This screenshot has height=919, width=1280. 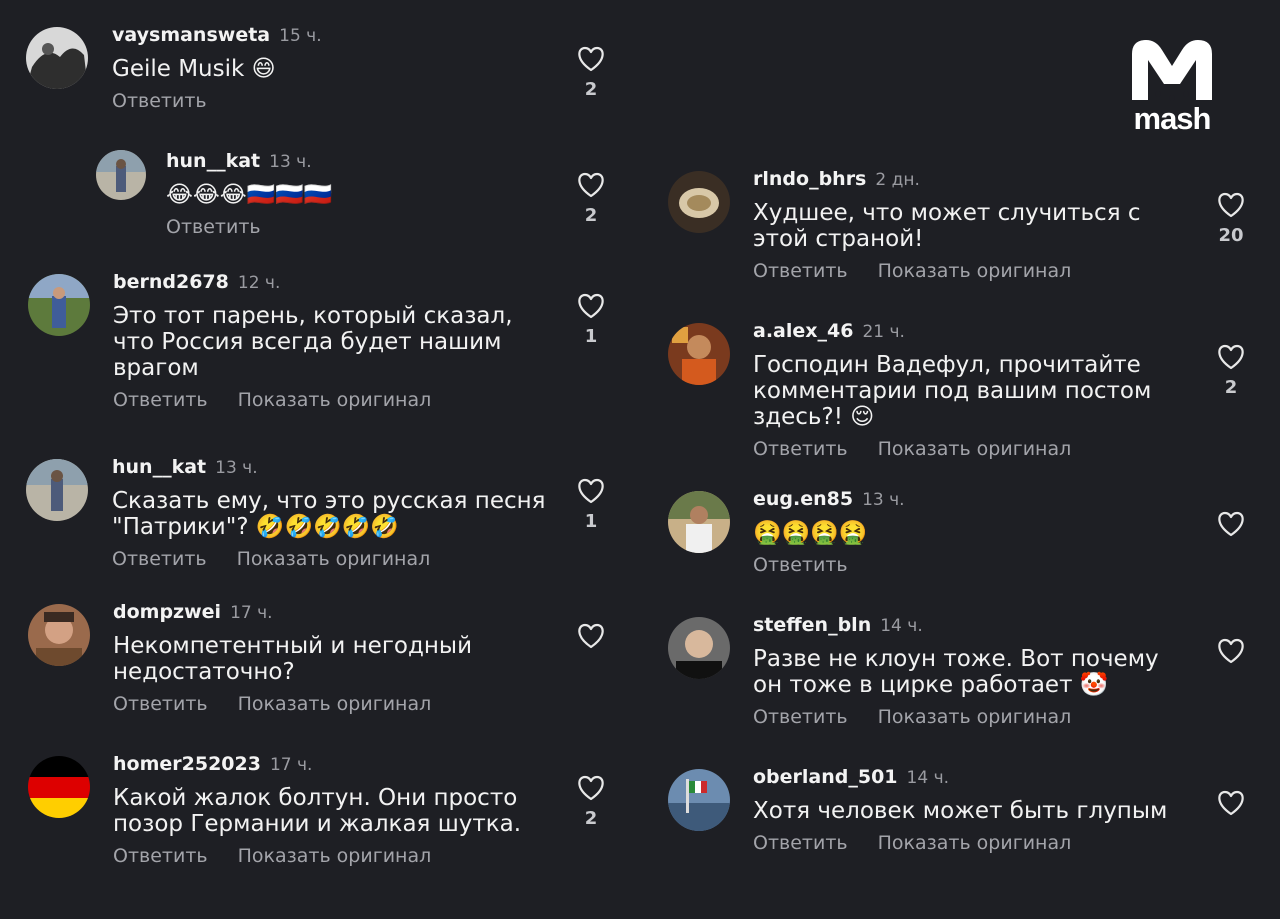 What do you see at coordinates (361, 200) in the screenshot?
I see `comment-item: hun__kat 13 ч. 😂😂😂🇷🇺🇷🇺🇷🇺 Ответить 2` at bounding box center [361, 200].